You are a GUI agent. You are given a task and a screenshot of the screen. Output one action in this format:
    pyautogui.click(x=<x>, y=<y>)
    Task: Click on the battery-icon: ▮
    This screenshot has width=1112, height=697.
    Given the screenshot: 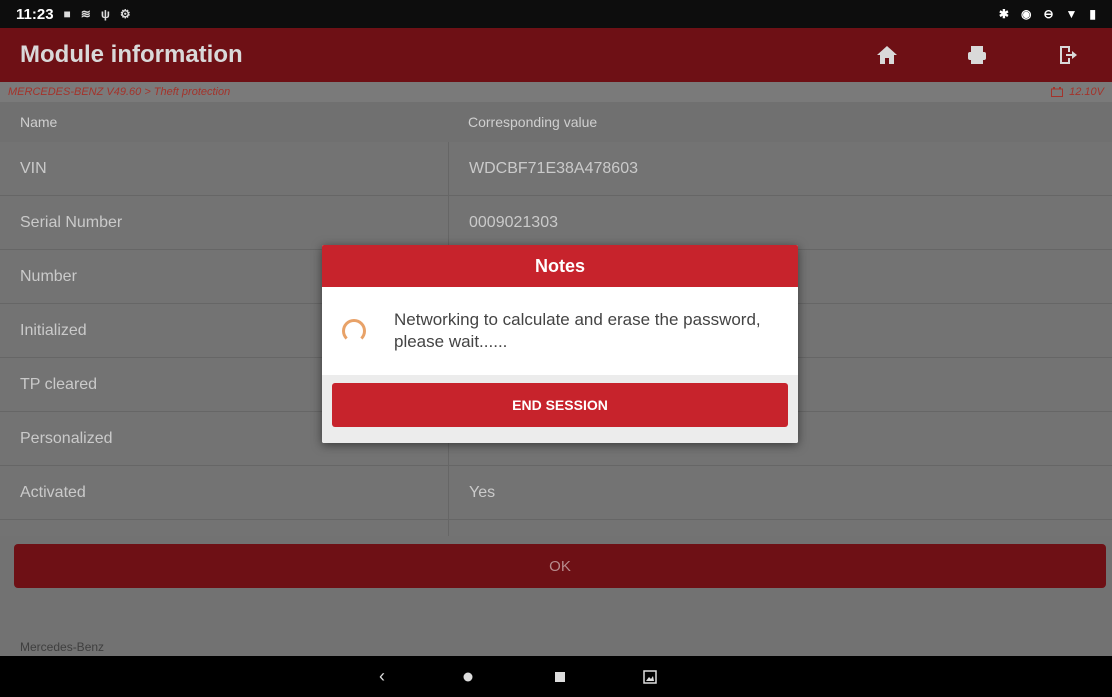 What is the action you would take?
    pyautogui.click(x=1092, y=14)
    